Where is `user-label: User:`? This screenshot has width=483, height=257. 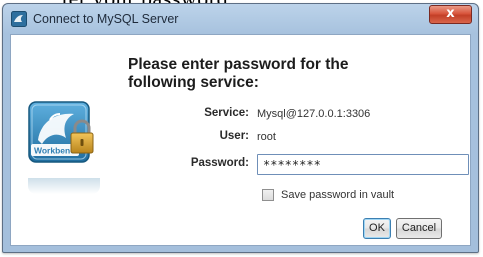 user-label: User: is located at coordinates (234, 136).